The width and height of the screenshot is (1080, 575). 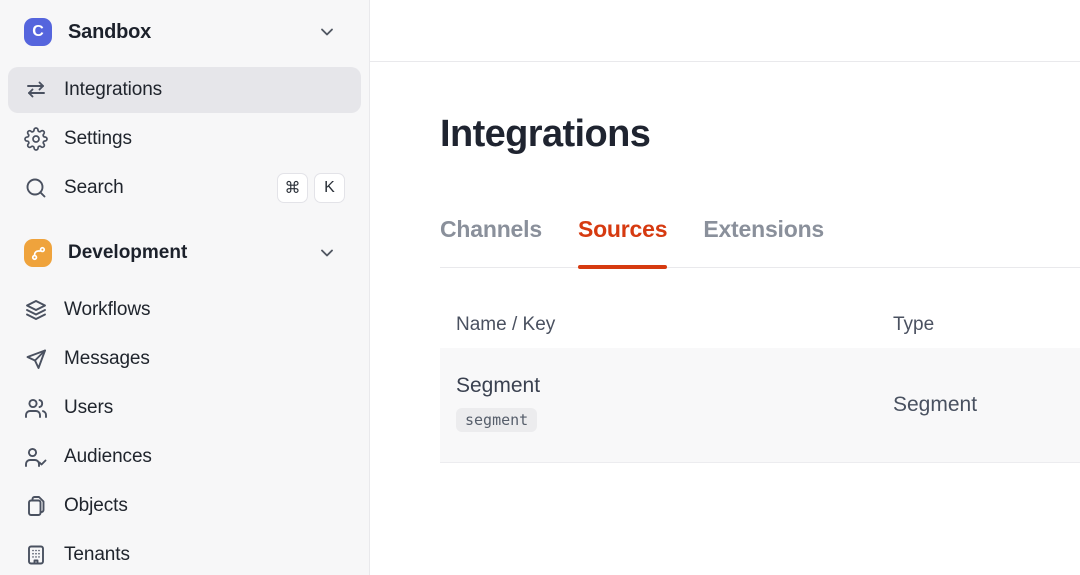 I want to click on sidebar-item-integrations: Integrations, so click(x=184, y=90).